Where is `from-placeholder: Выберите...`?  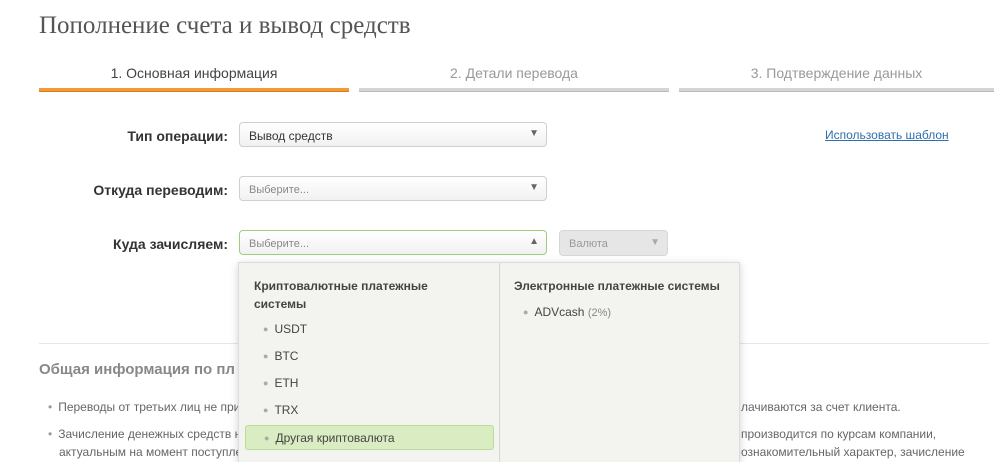 from-placeholder: Выберите... is located at coordinates (279, 190).